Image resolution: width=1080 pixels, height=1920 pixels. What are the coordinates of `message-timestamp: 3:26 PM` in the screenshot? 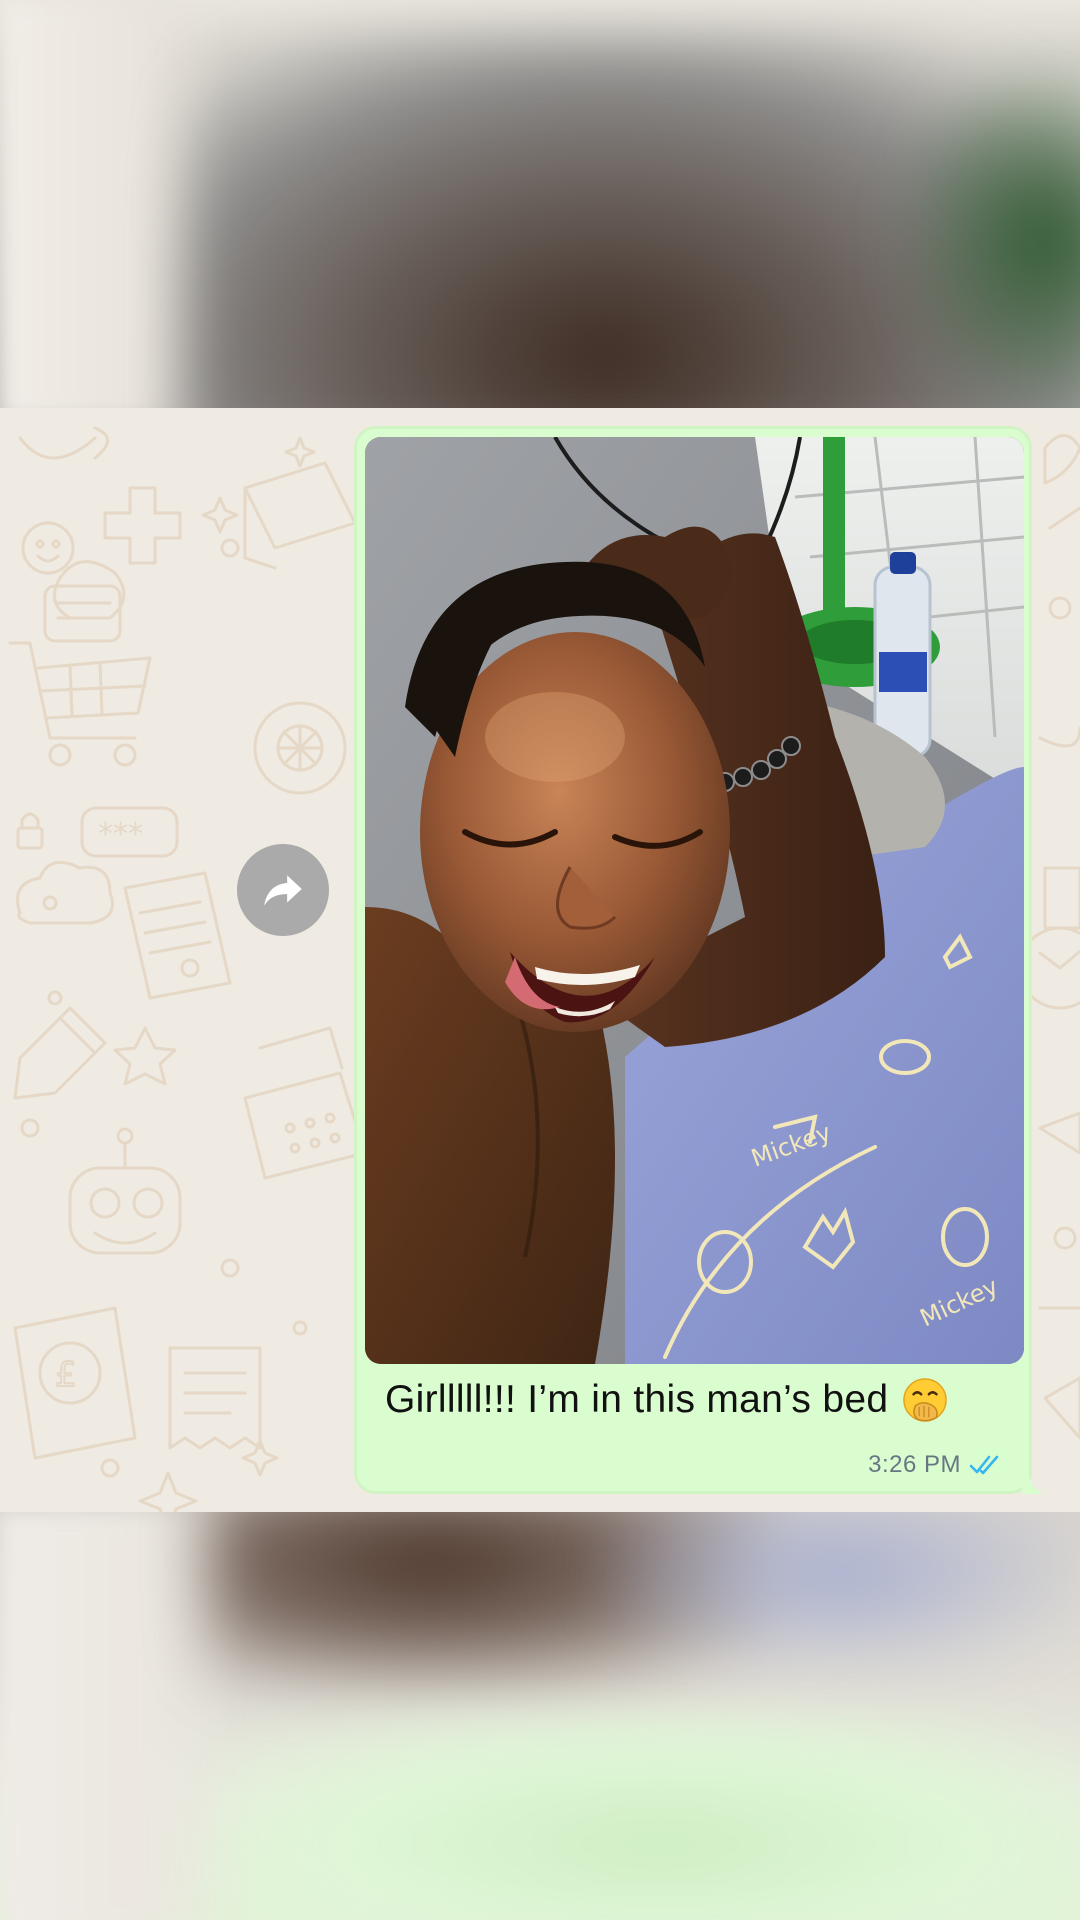 It's located at (914, 1464).